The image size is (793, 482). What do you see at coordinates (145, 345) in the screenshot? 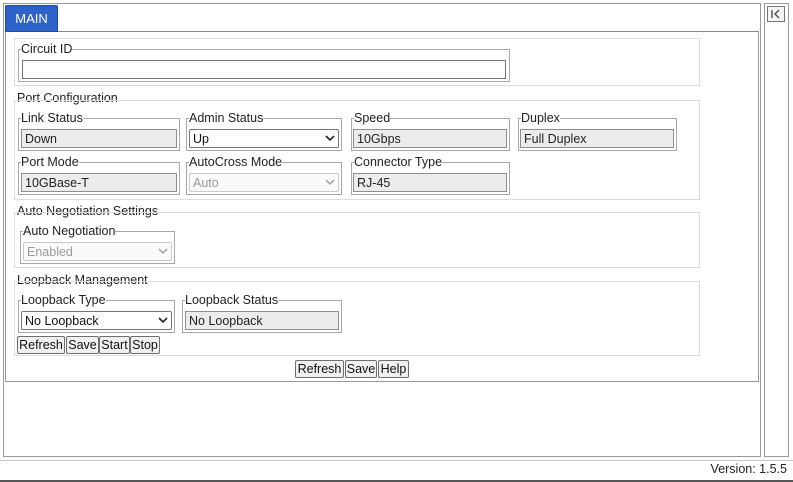
I see `loopback-stop-button: Stop` at bounding box center [145, 345].